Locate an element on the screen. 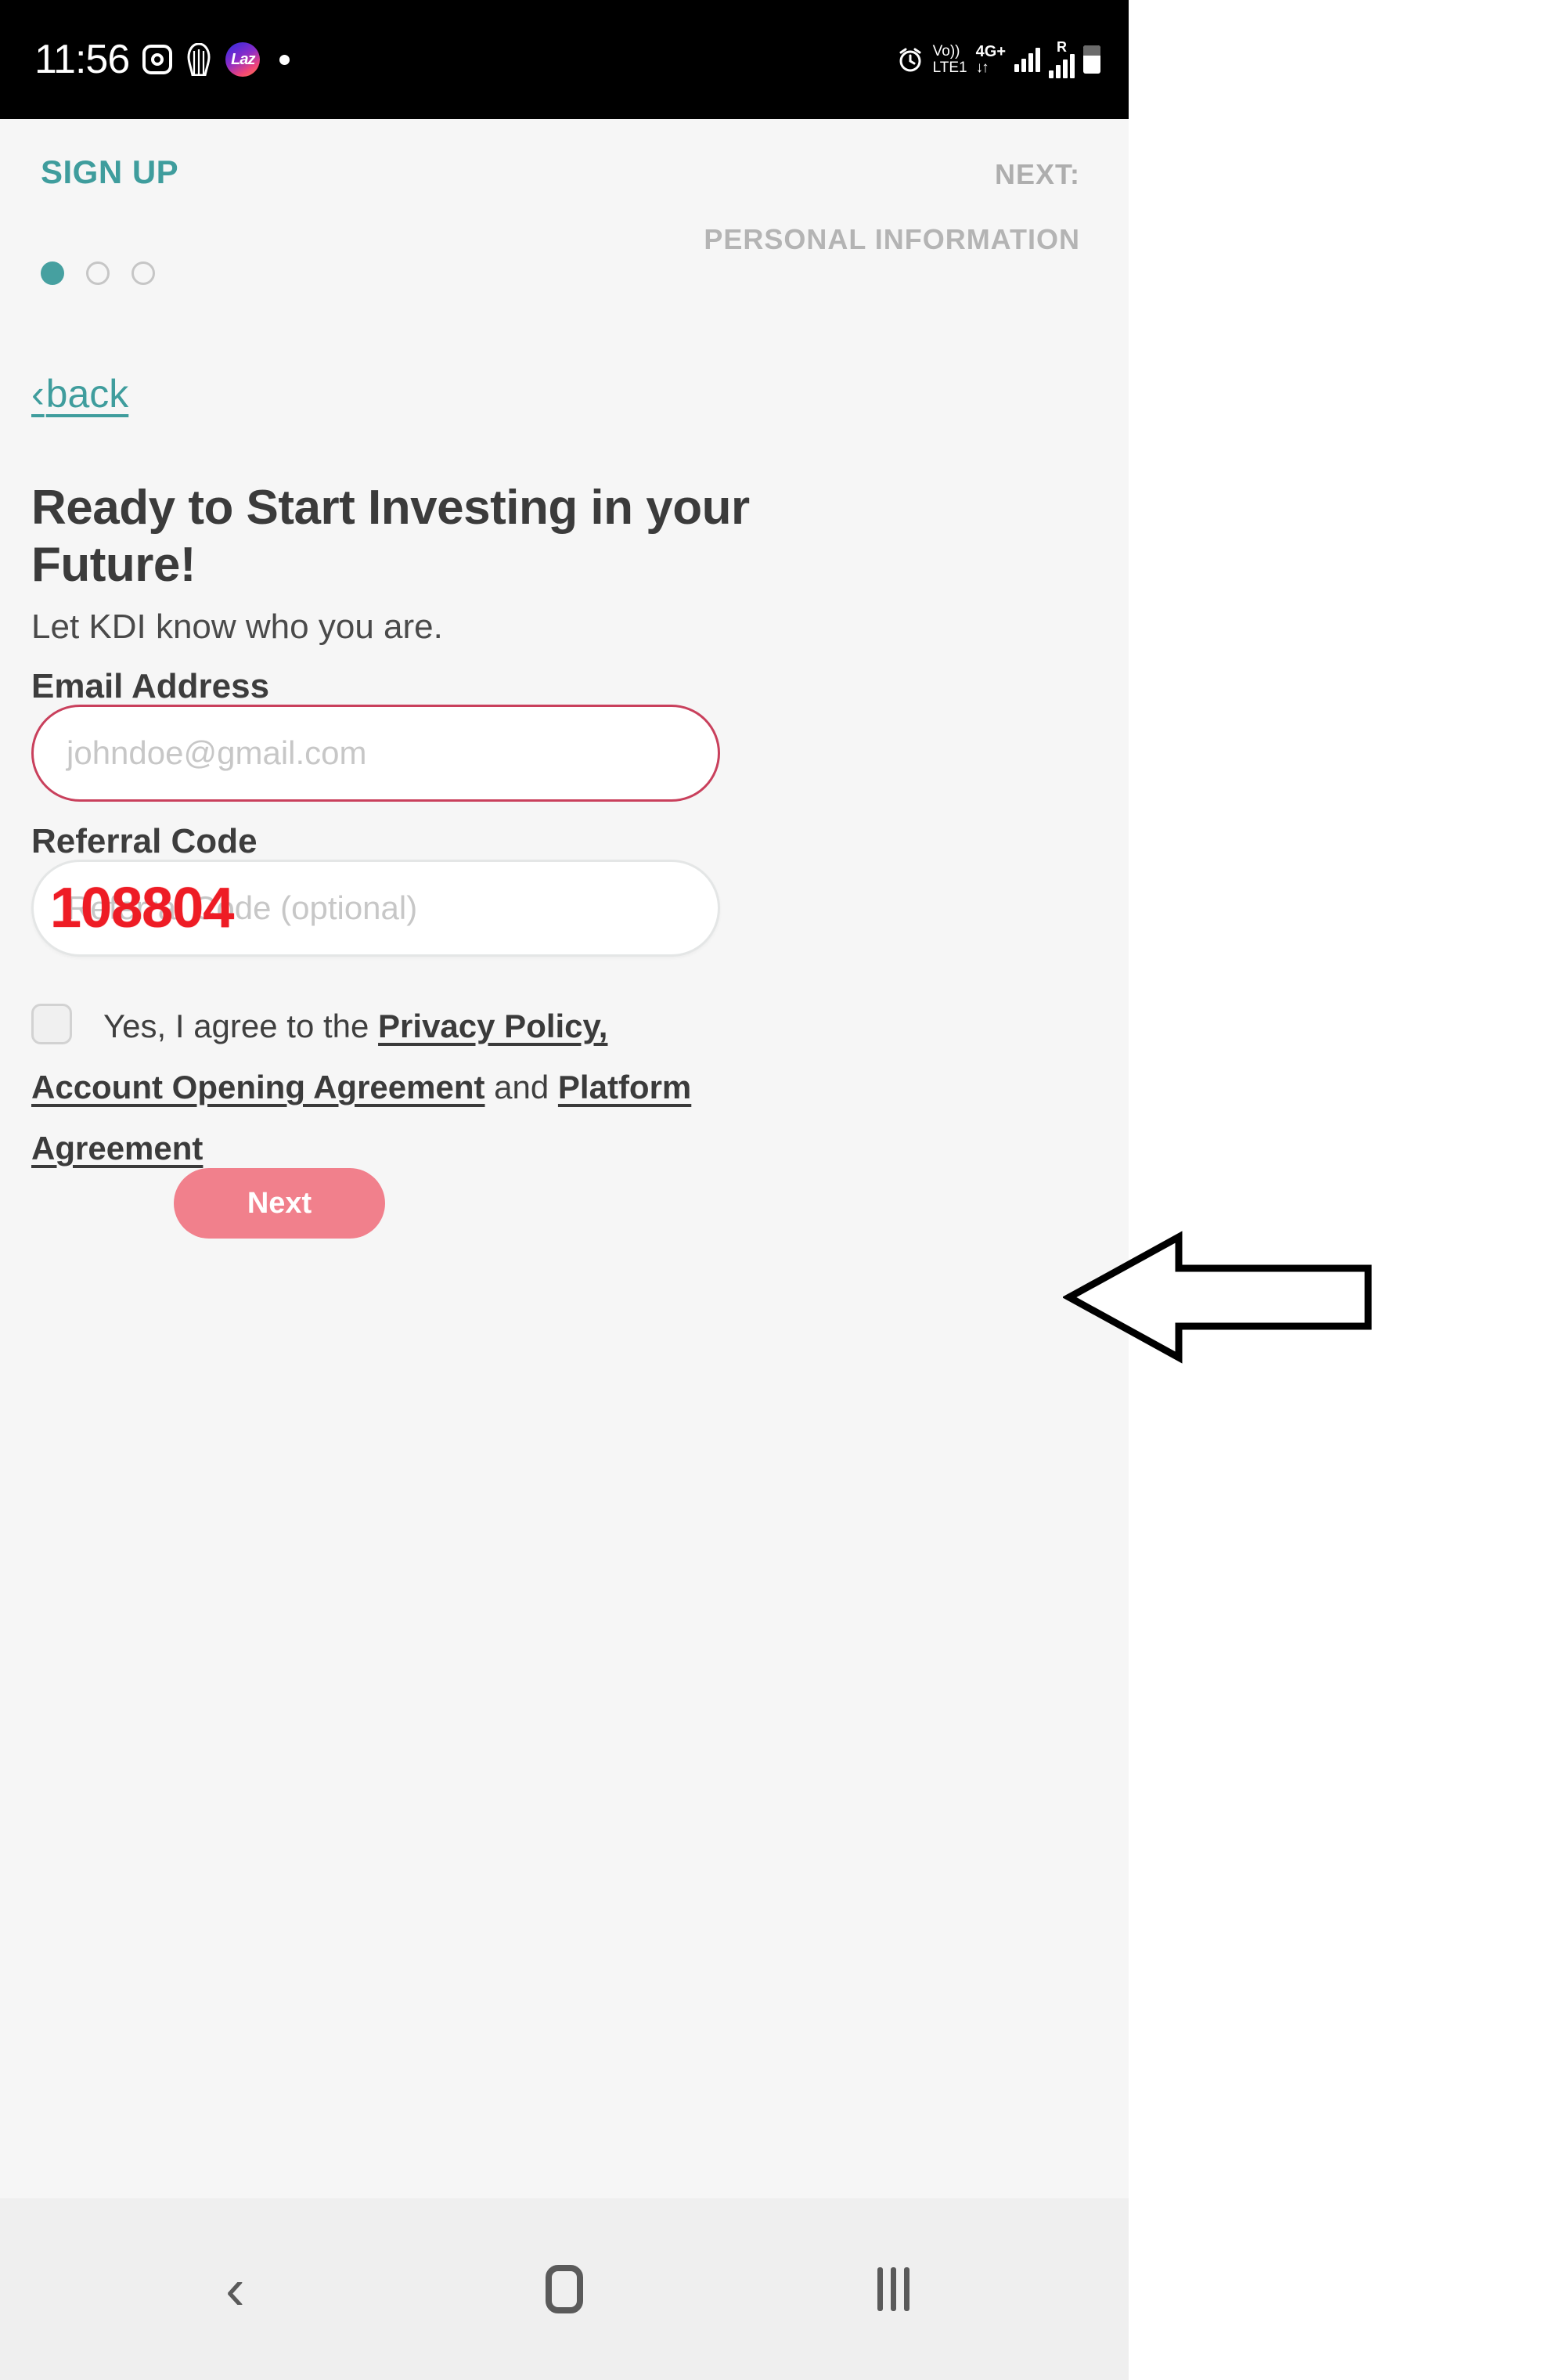  email-input: johndoe@gmail.com is located at coordinates (375, 753).